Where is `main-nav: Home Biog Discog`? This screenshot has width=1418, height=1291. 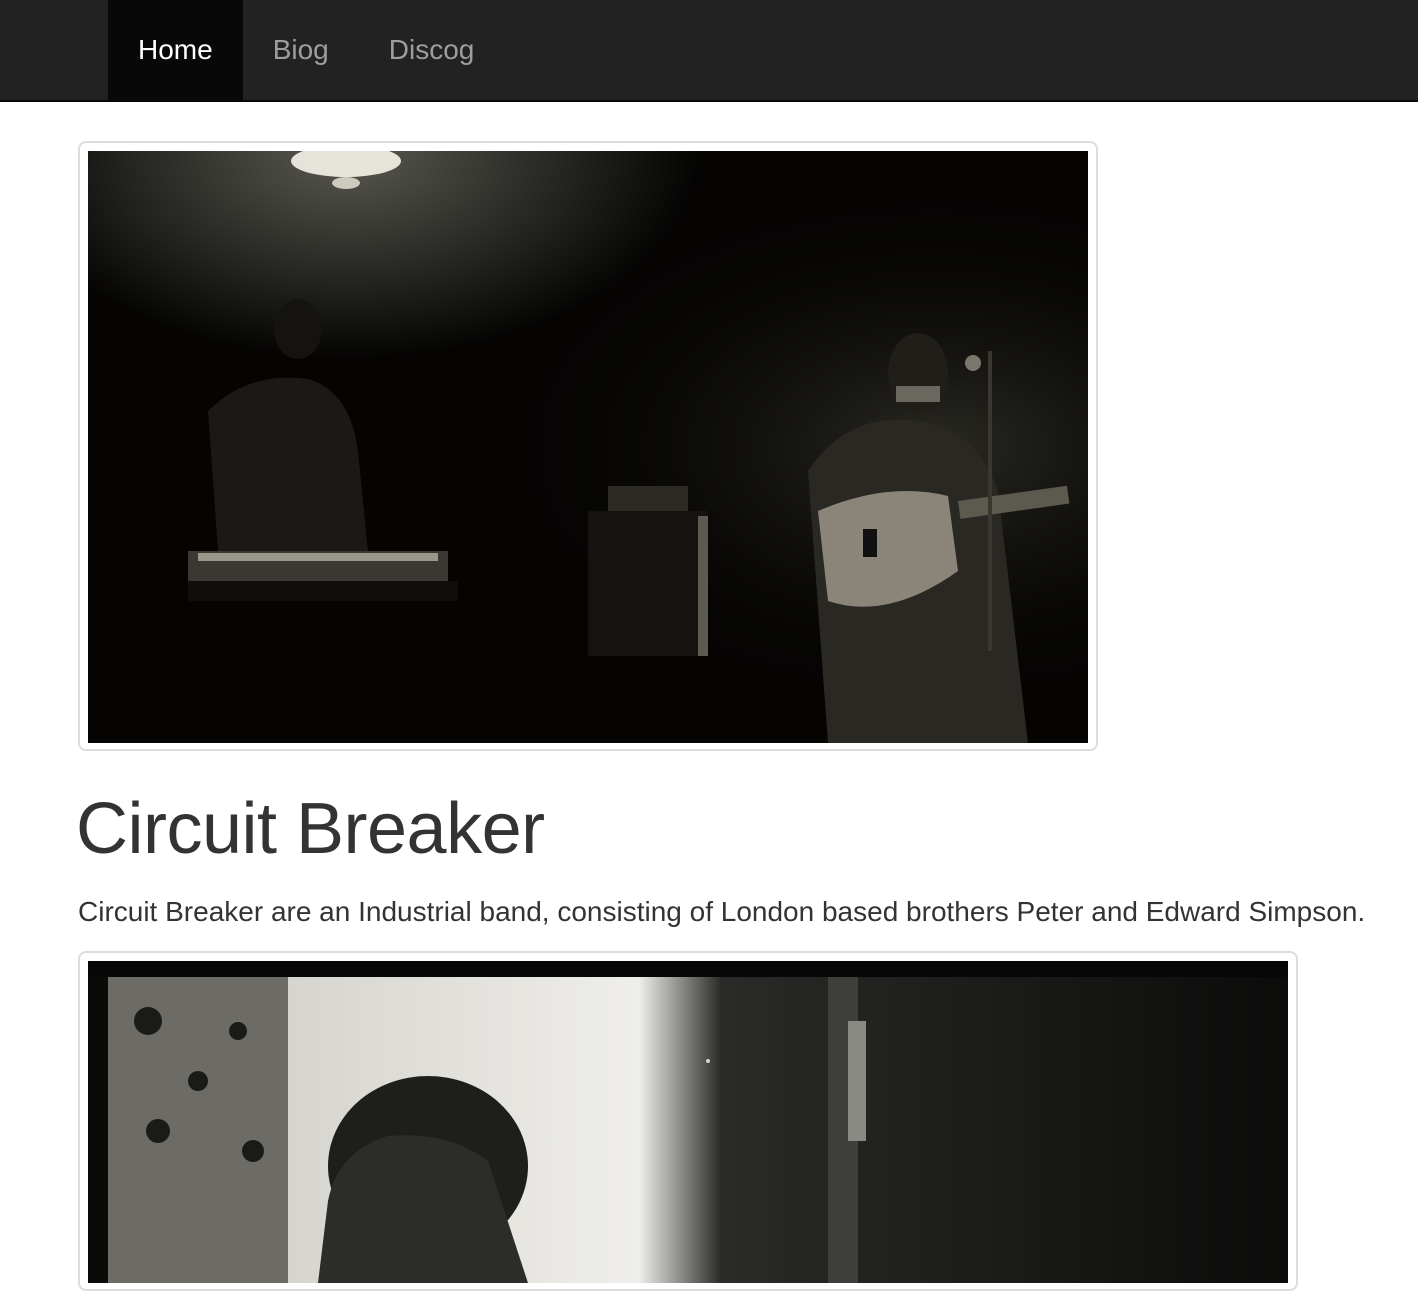 main-nav: Home Biog Discog is located at coordinates (306, 50).